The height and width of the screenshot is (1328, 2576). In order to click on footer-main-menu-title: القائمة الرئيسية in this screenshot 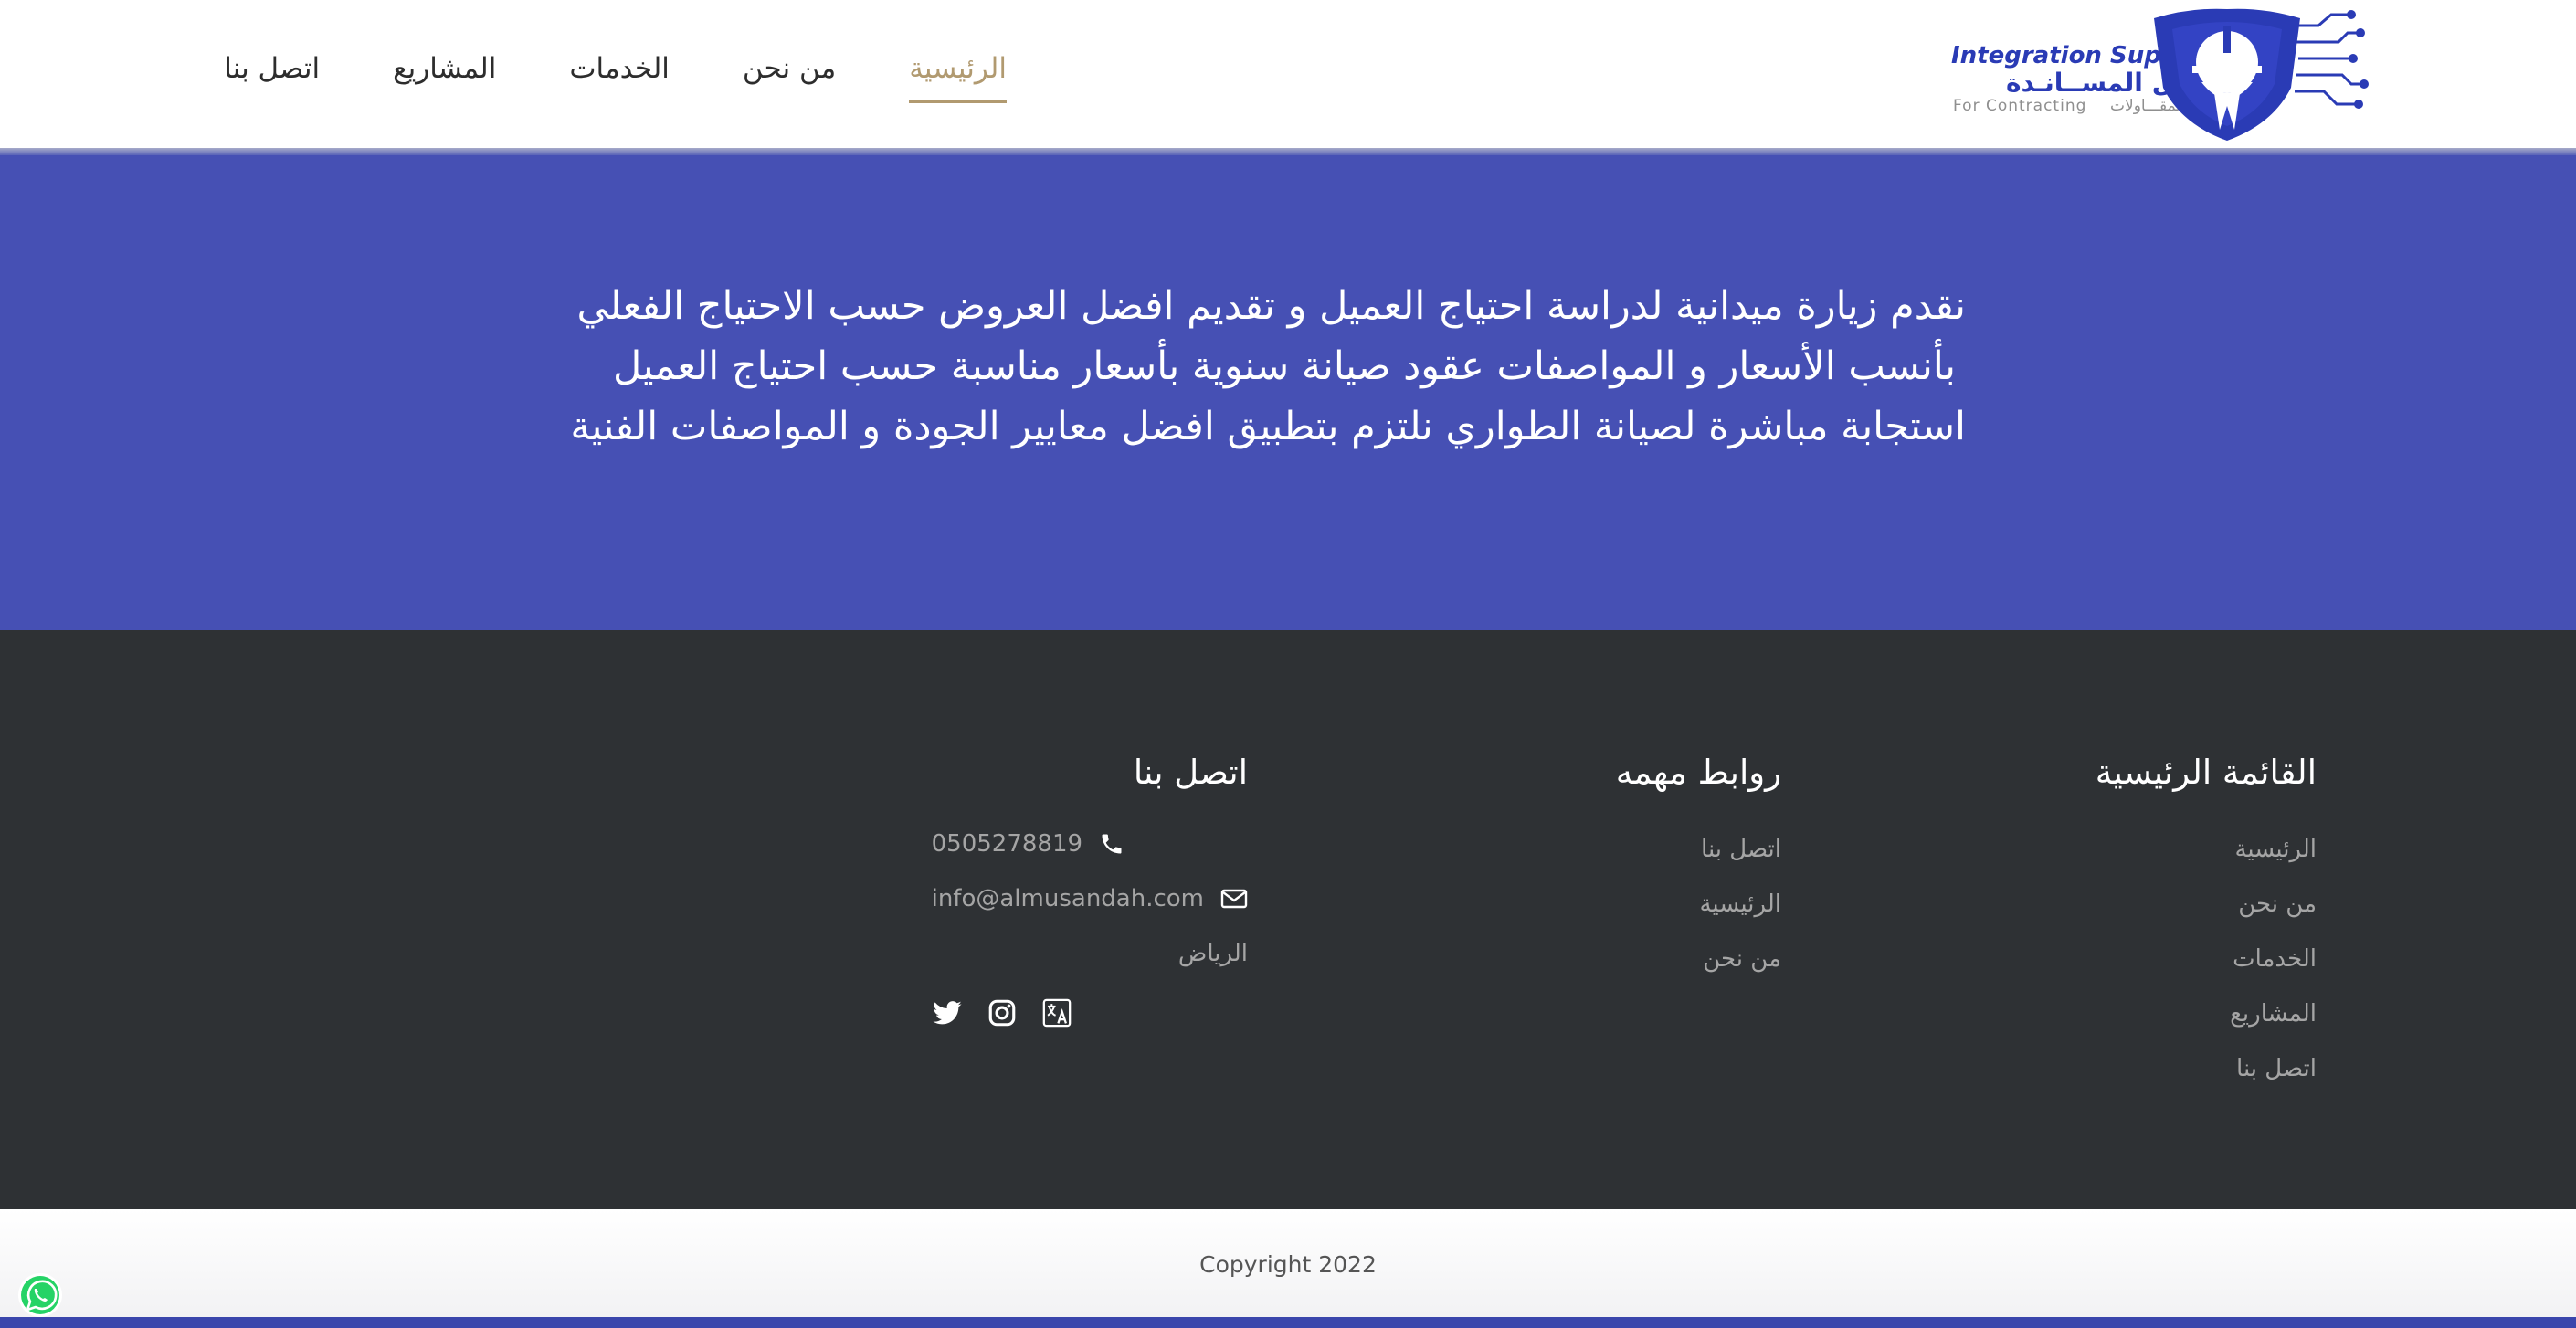, I will do `click(2206, 773)`.